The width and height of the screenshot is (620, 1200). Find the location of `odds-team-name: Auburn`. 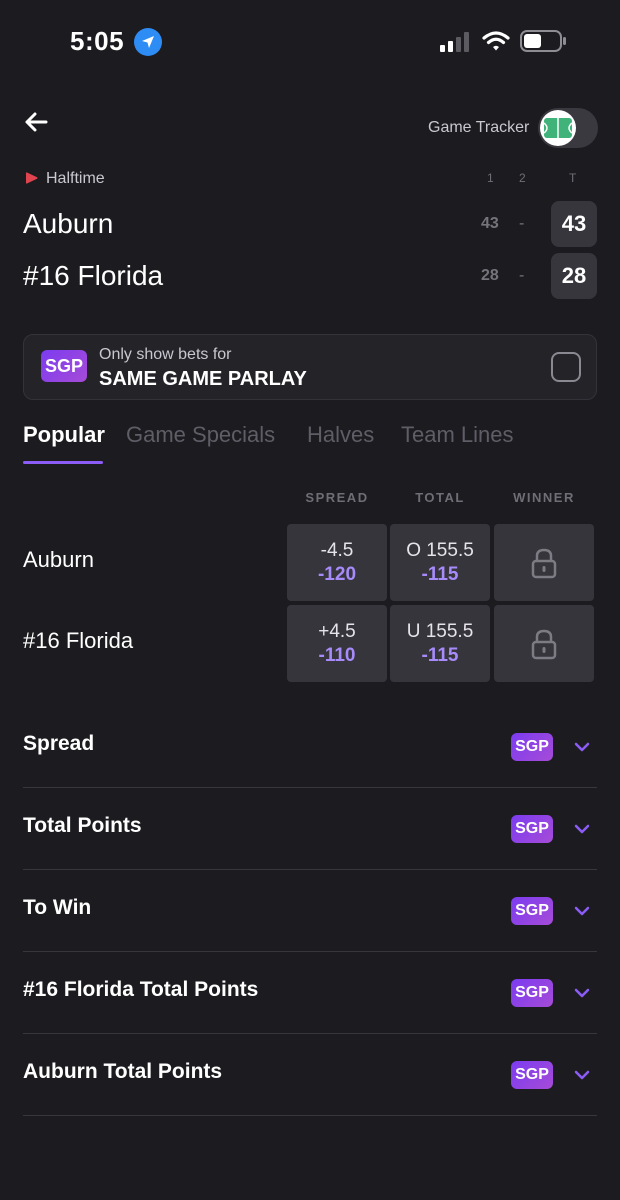

odds-team-name: Auburn is located at coordinates (58, 559).